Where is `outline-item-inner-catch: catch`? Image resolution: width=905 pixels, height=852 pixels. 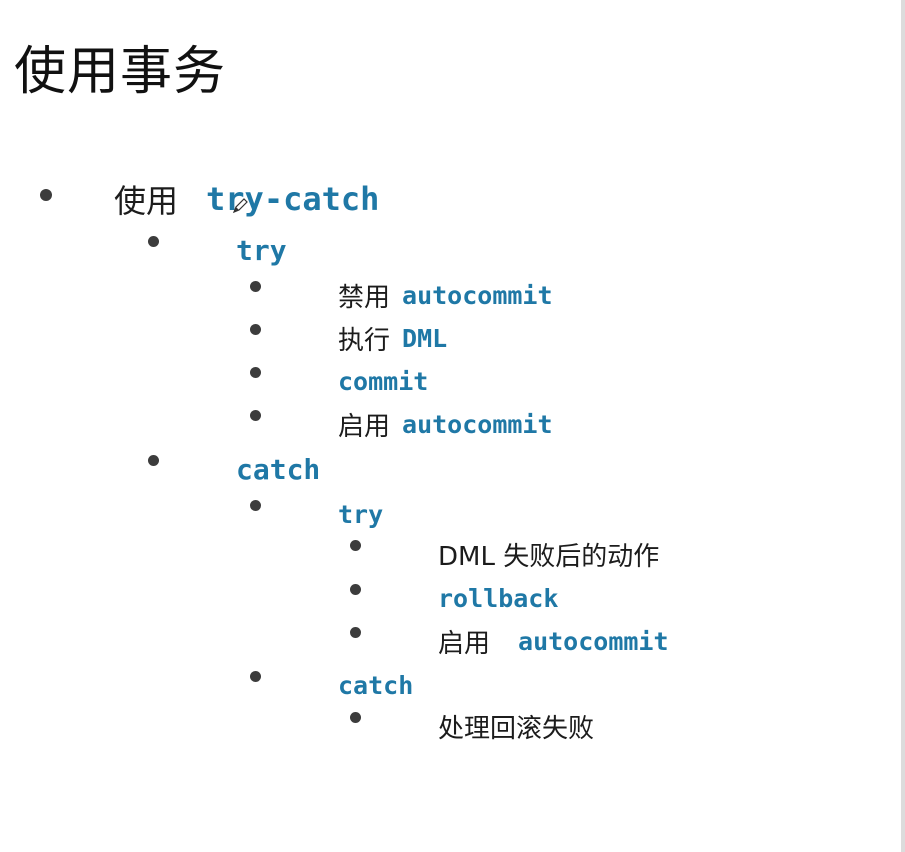 outline-item-inner-catch: catch is located at coordinates (375, 685).